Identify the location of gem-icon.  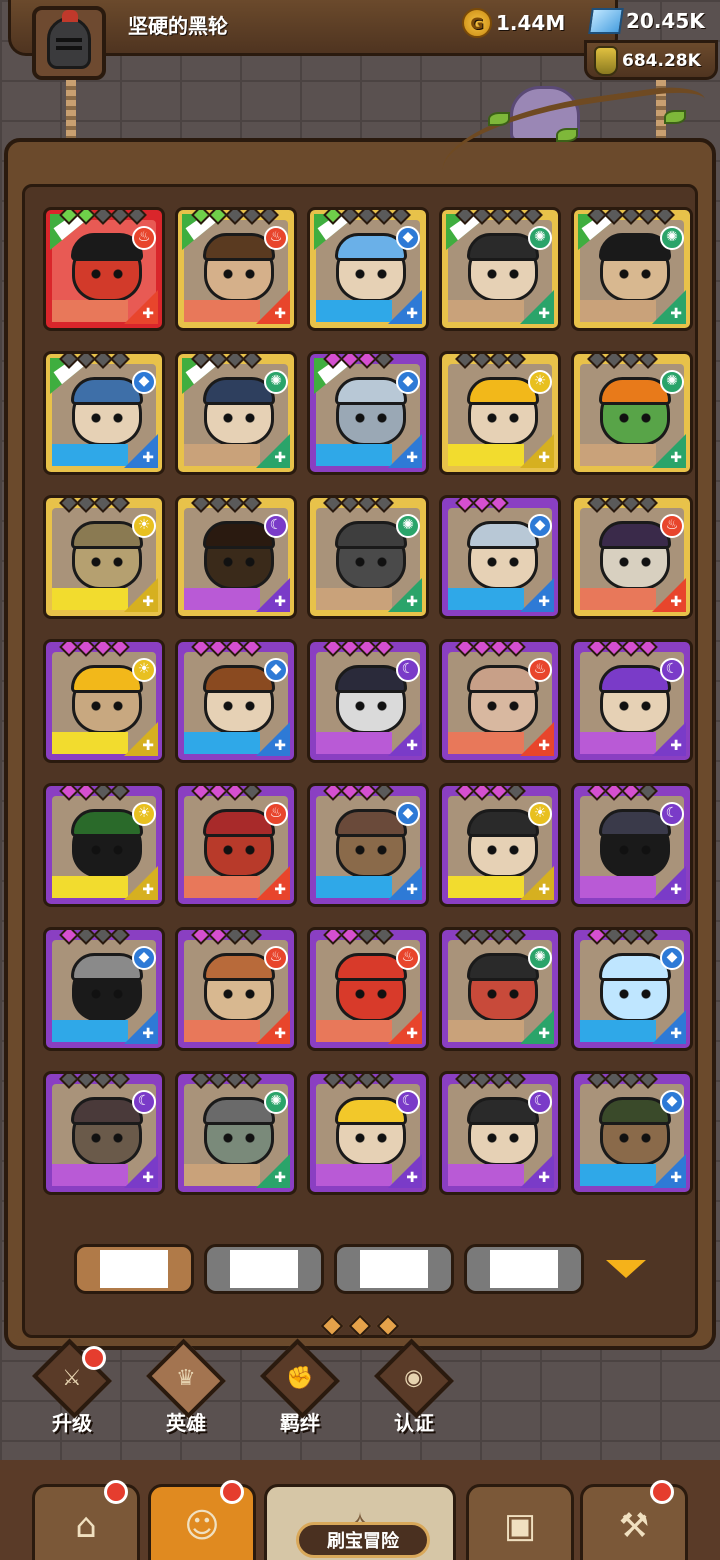
(606, 21).